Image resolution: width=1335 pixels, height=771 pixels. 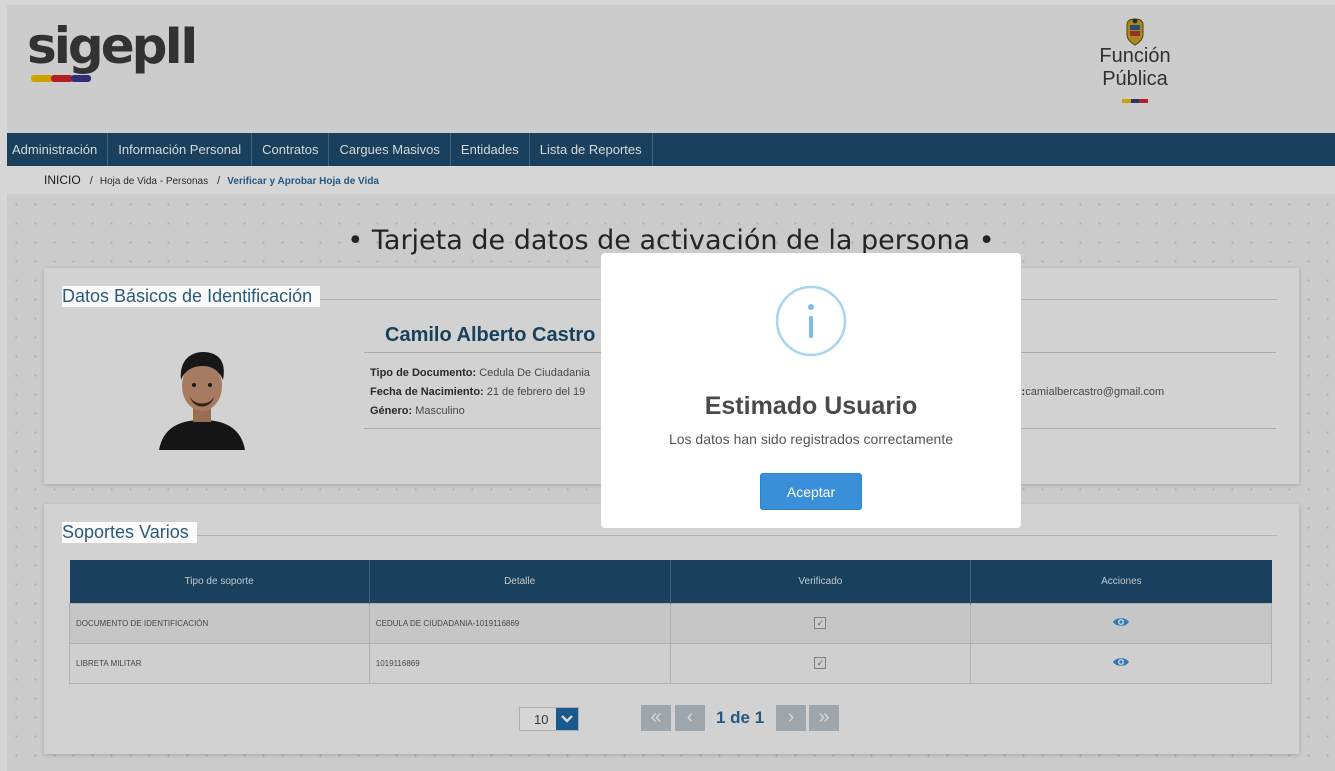 What do you see at coordinates (811, 491) in the screenshot?
I see `accept-button: Aceptar` at bounding box center [811, 491].